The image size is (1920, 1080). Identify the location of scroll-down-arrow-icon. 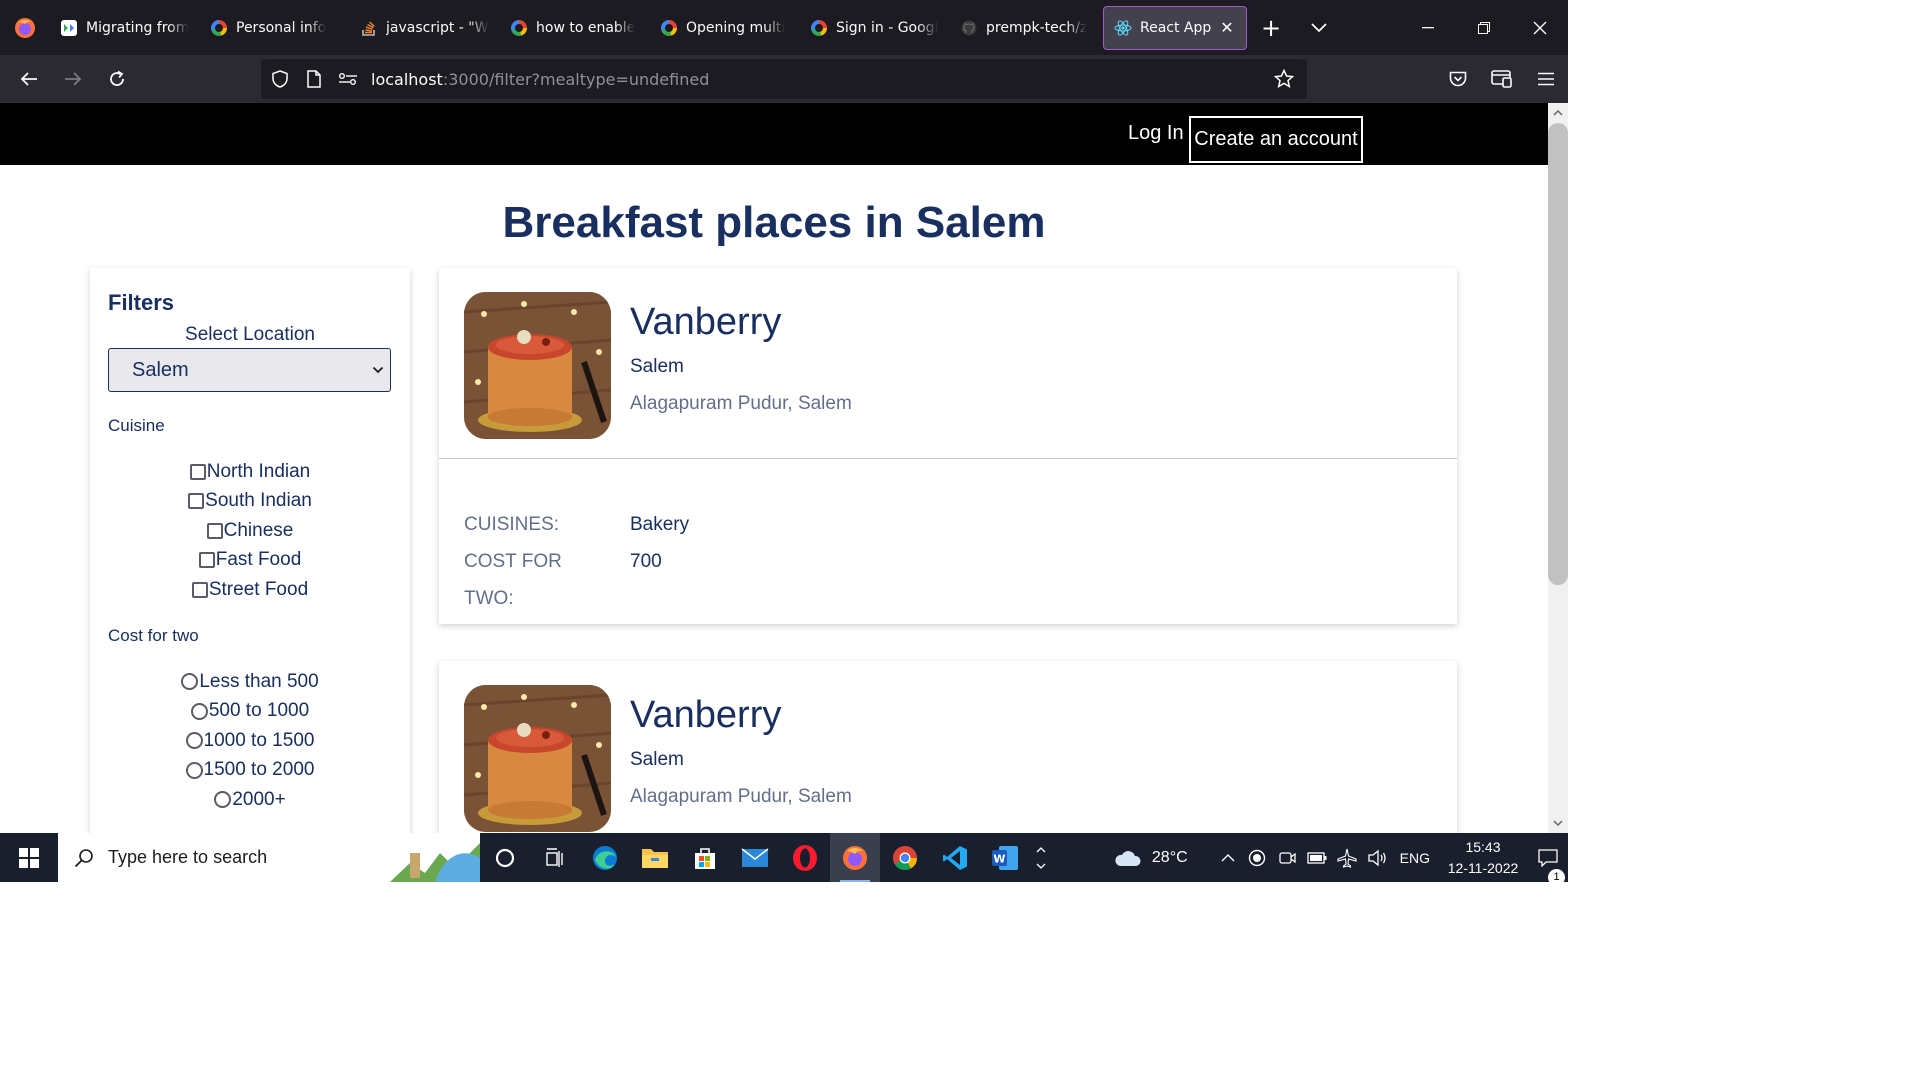
(1558, 823).